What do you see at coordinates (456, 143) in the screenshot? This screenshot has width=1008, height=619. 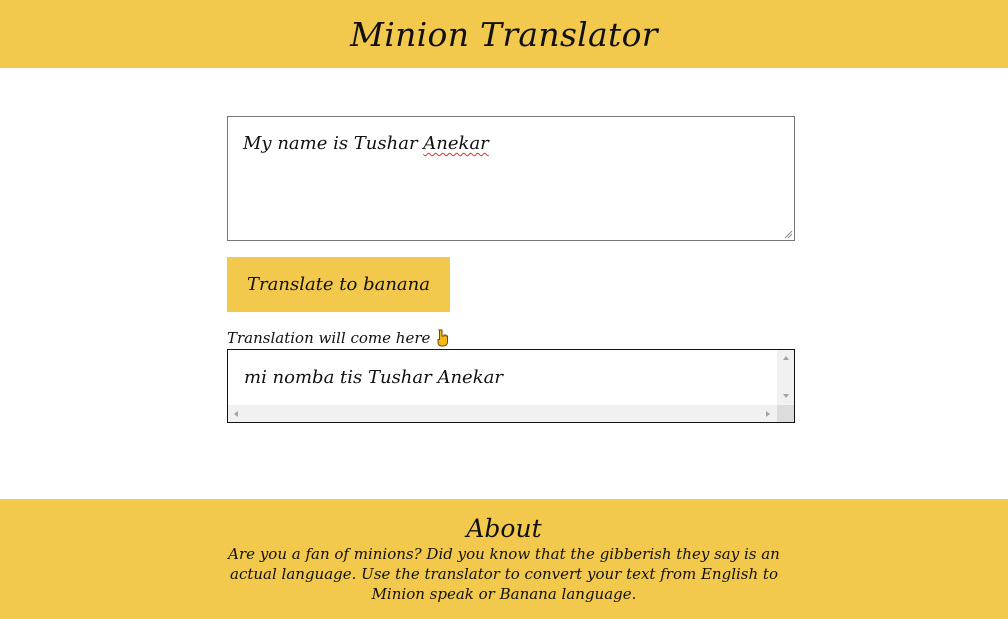 I see `misspelled-word: Anekar` at bounding box center [456, 143].